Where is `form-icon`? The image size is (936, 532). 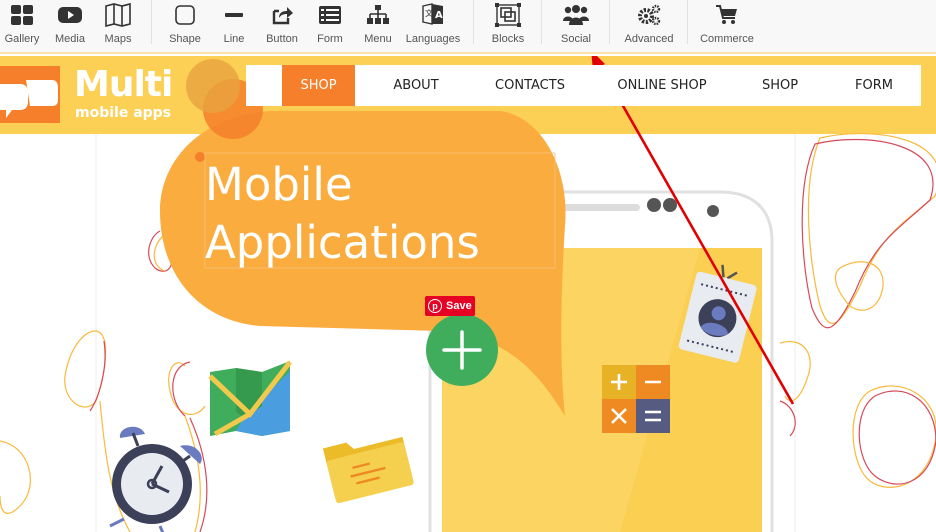
form-icon is located at coordinates (330, 15).